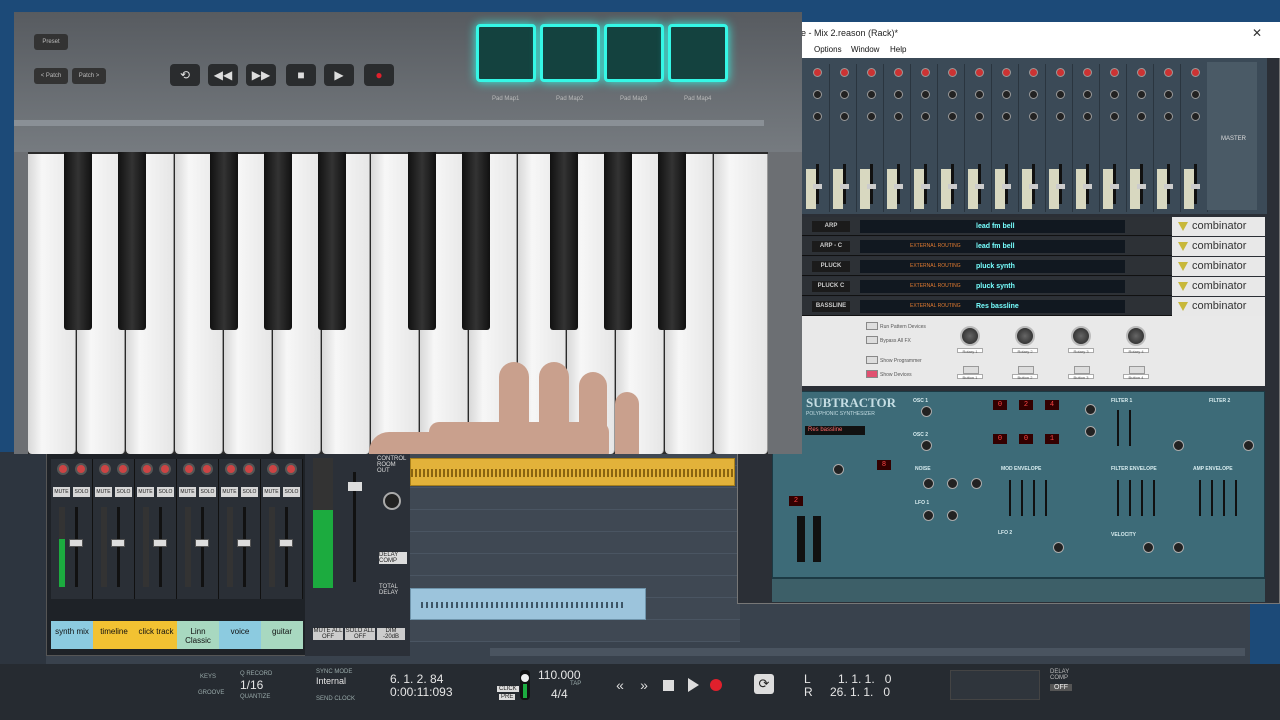 This screenshot has height=720, width=1280. I want to click on time-signature: 4/4, so click(559, 694).